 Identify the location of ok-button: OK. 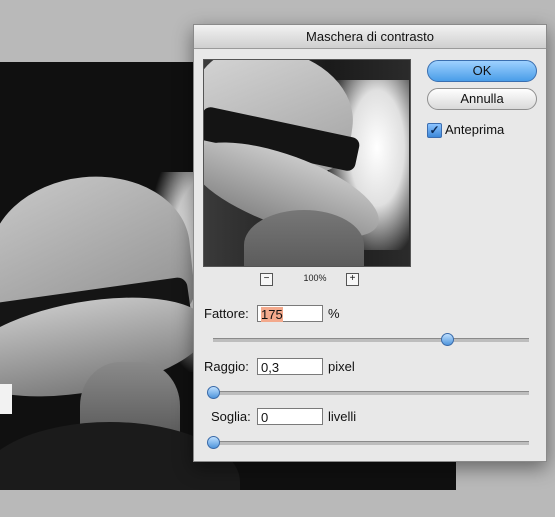
(482, 71).